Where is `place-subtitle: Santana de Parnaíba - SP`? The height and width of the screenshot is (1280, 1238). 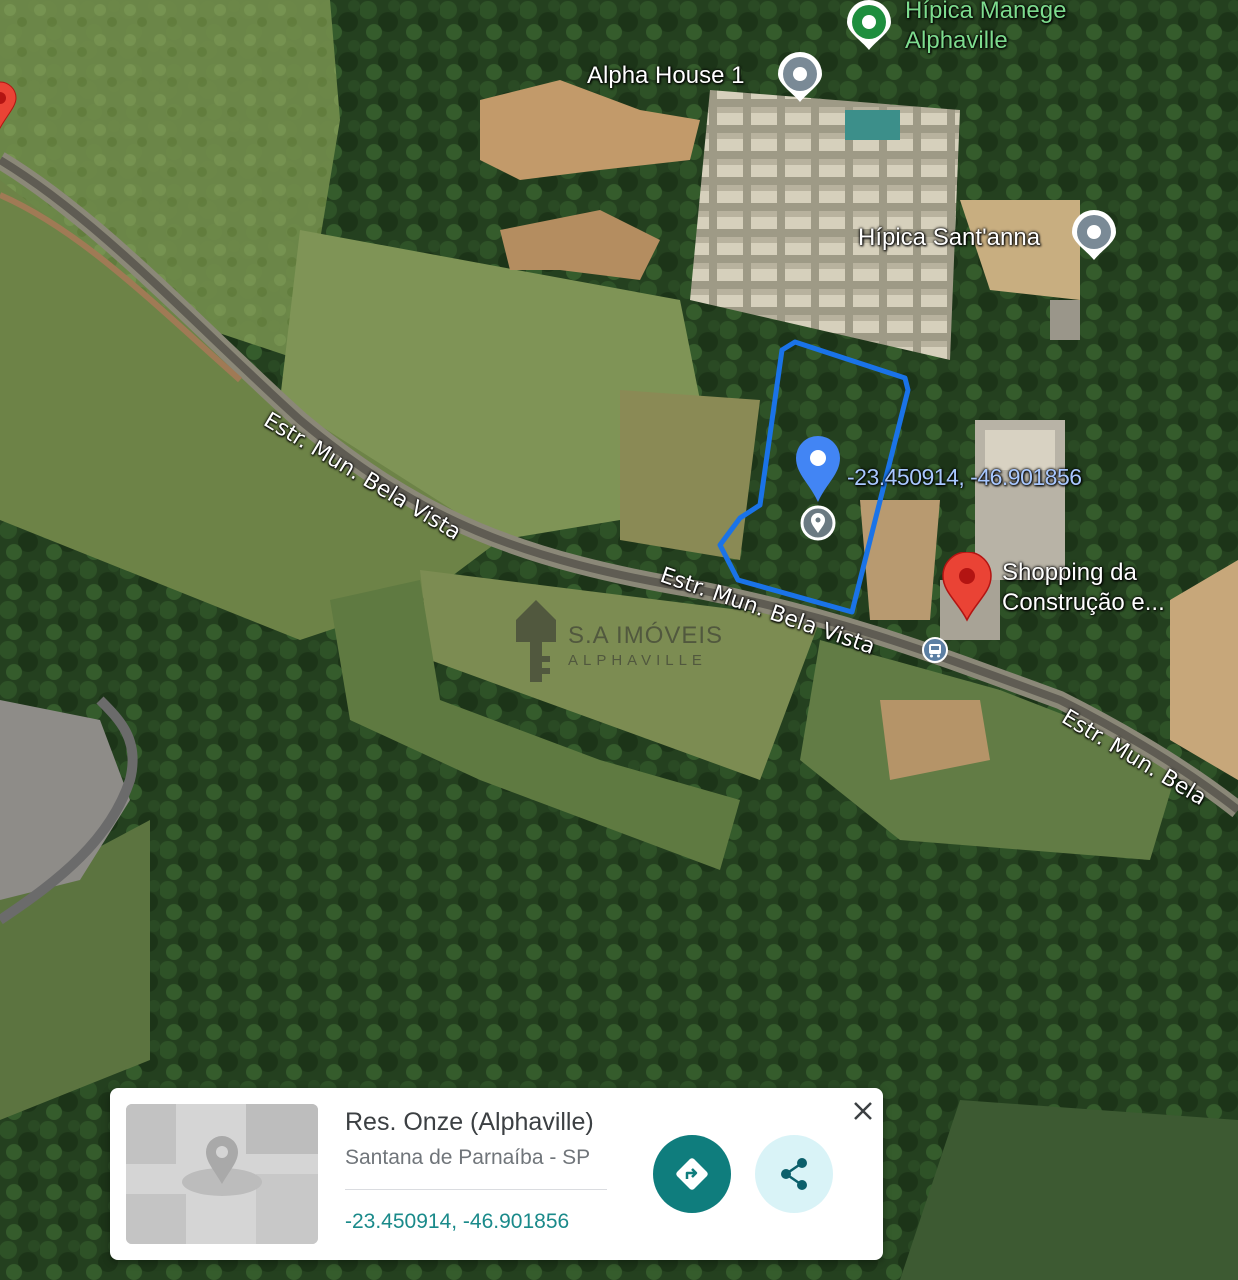
place-subtitle: Santana de Parnaíba - SP is located at coordinates (468, 1157).